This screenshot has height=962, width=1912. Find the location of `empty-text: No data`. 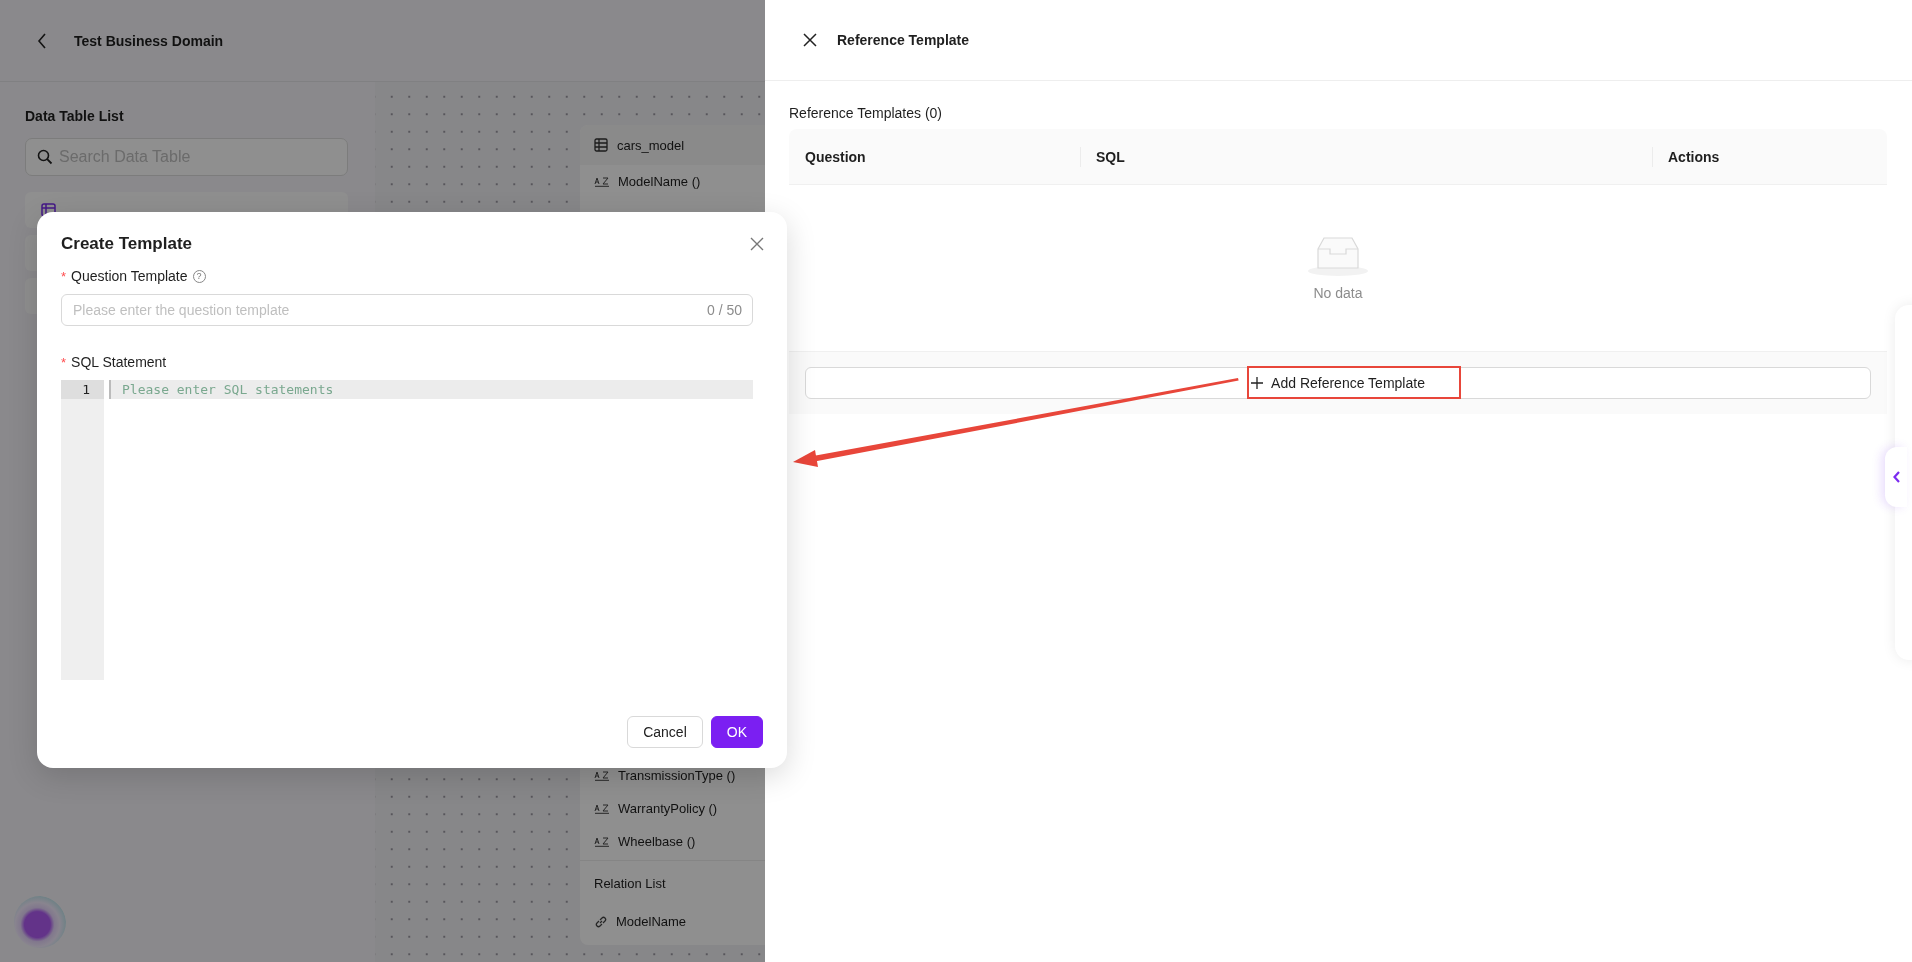

empty-text: No data is located at coordinates (1338, 293).